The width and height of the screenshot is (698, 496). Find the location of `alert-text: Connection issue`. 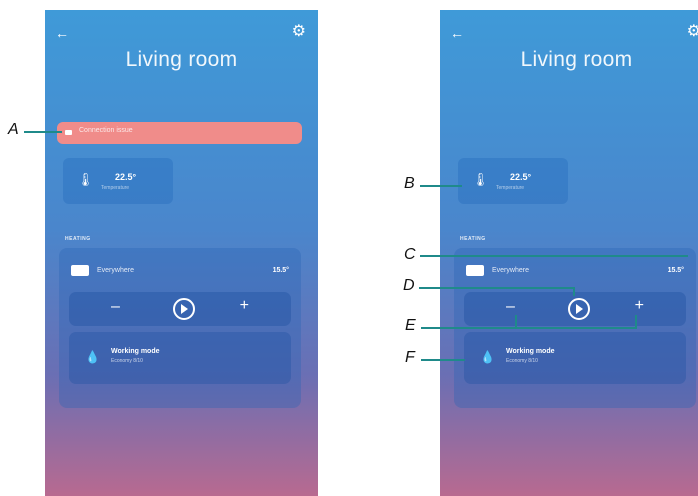

alert-text: Connection issue is located at coordinates (106, 130).